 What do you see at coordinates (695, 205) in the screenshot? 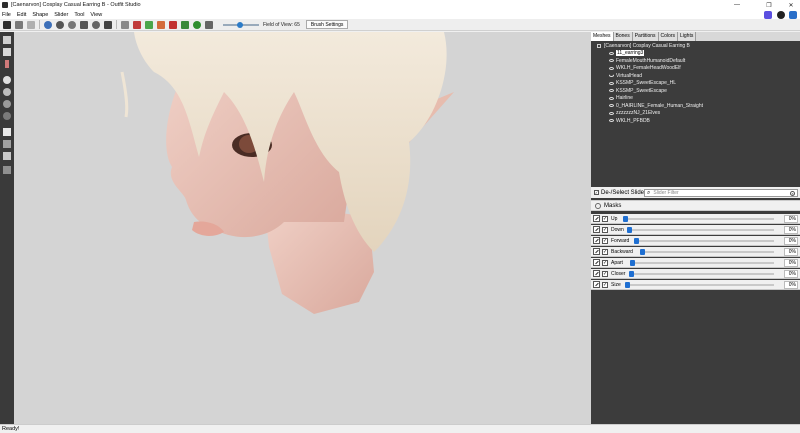
I see `masks-row: Masks` at bounding box center [695, 205].